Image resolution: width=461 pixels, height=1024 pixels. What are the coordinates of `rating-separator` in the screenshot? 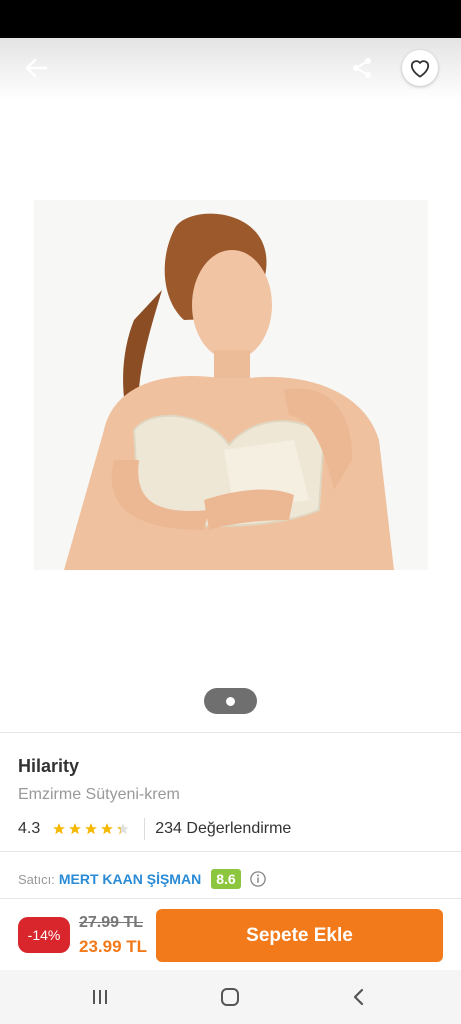 It's located at (145, 829).